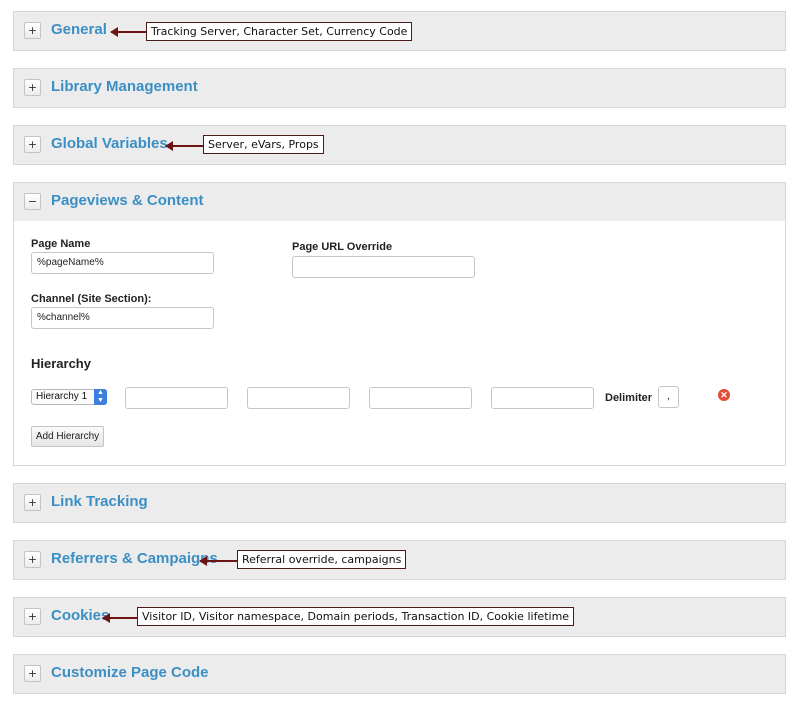 The height and width of the screenshot is (702, 805). I want to click on hierarchy-select: Hierarchy 1 ▲▼, so click(69, 397).